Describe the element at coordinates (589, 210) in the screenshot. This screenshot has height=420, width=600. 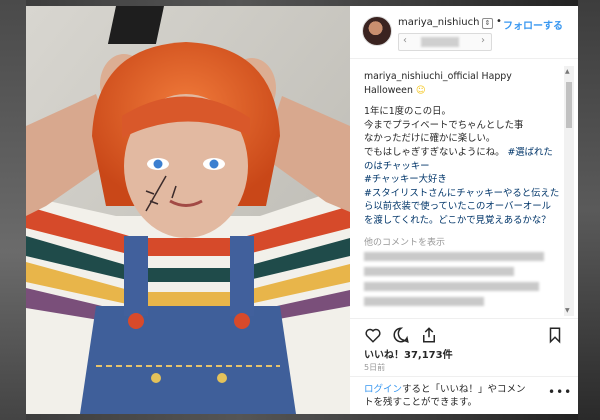
I see `backdrop-right-strip` at that location.